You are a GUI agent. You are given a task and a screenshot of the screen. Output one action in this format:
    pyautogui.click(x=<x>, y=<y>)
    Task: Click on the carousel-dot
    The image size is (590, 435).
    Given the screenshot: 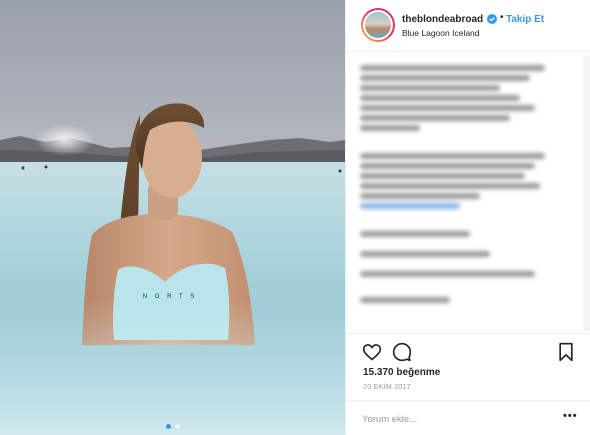 What is the action you would take?
    pyautogui.click(x=177, y=426)
    